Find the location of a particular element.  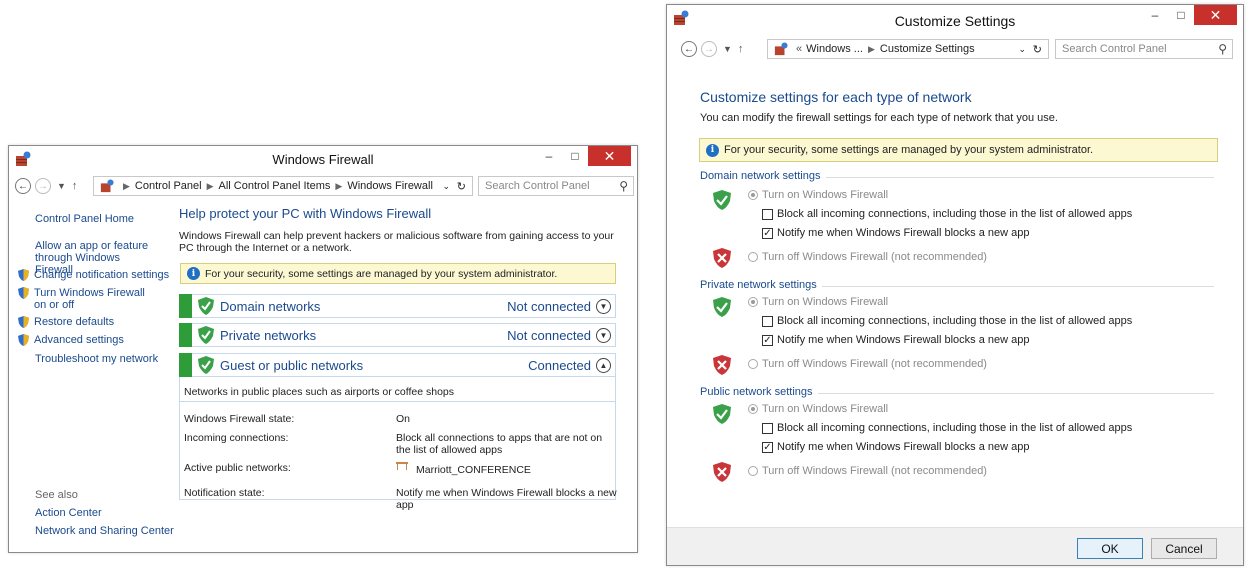

network-status: Connected is located at coordinates (559, 365).